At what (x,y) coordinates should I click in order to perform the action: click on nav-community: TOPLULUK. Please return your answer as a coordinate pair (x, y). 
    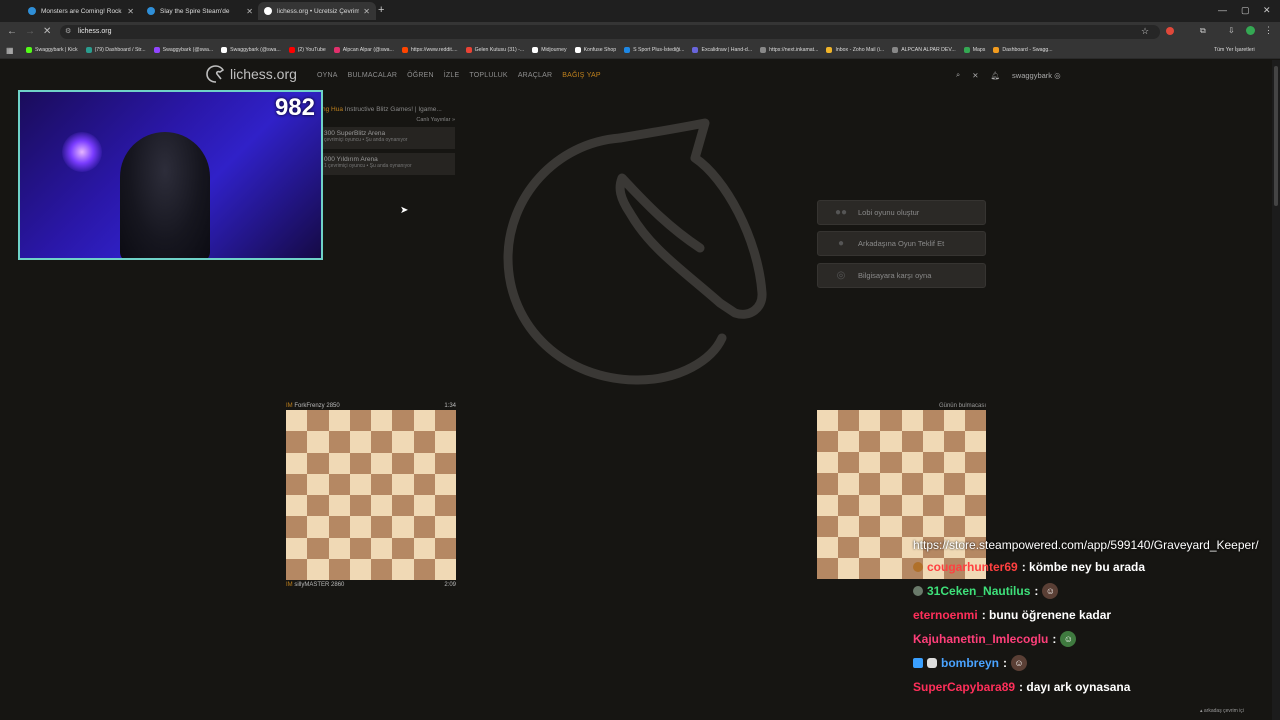
    Looking at the image, I should click on (488, 75).